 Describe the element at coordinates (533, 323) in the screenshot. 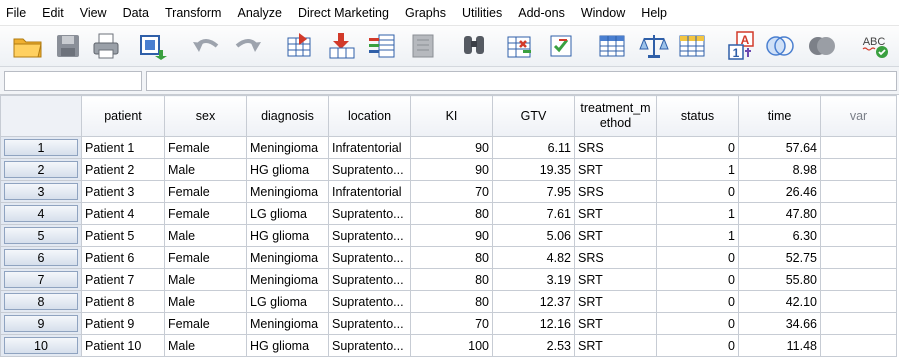

I see `cell-gtv: 12.16` at that location.